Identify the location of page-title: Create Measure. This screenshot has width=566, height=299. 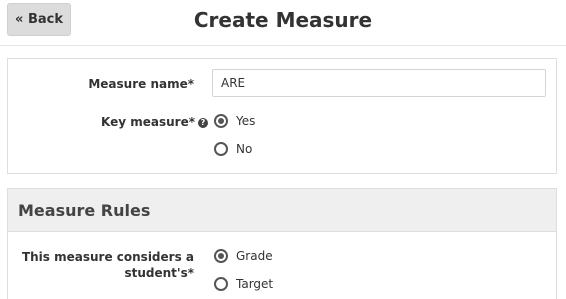
(283, 20).